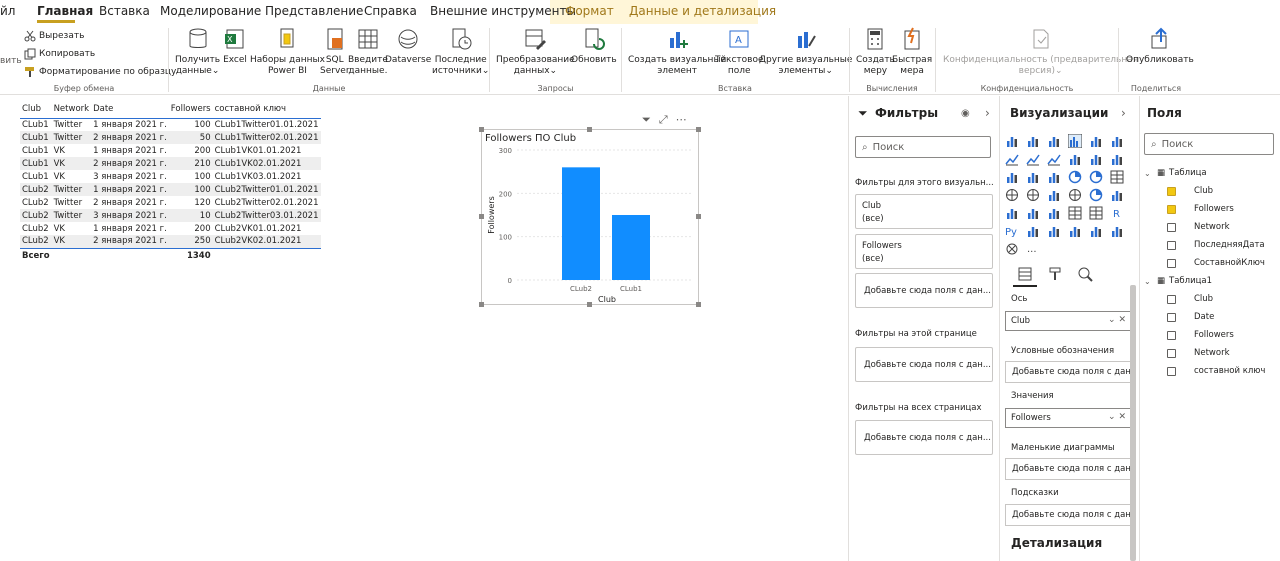 Image resolution: width=1280 pixels, height=561 pixels. What do you see at coordinates (314, 11) in the screenshot?
I see `tab-view: Представление` at bounding box center [314, 11].